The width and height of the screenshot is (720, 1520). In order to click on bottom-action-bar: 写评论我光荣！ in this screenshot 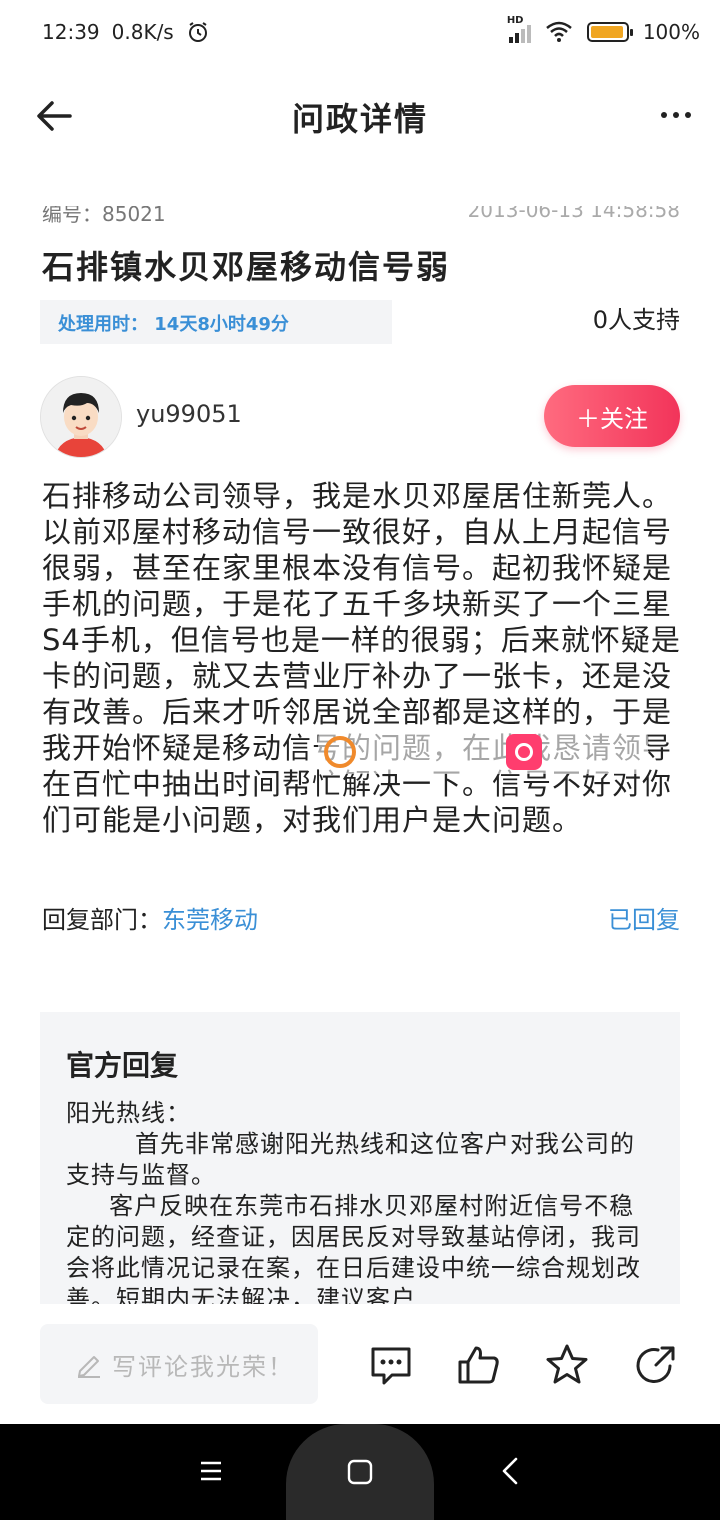, I will do `click(360, 1370)`.